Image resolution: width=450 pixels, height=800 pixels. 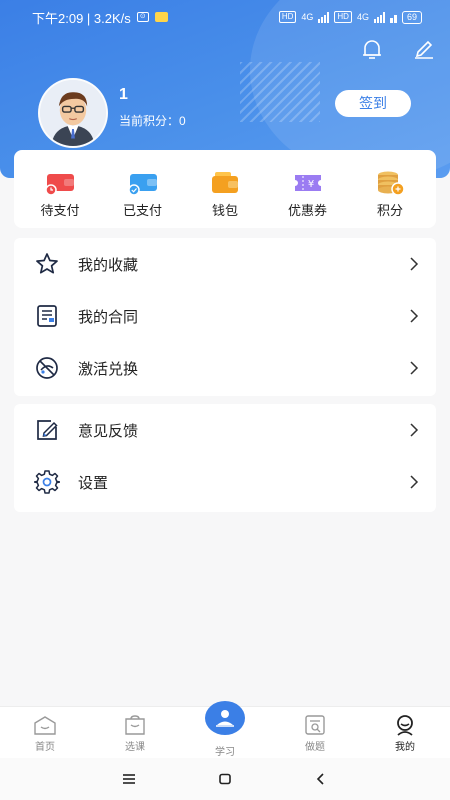 I want to click on tab-profile: 我的, so click(x=405, y=732).